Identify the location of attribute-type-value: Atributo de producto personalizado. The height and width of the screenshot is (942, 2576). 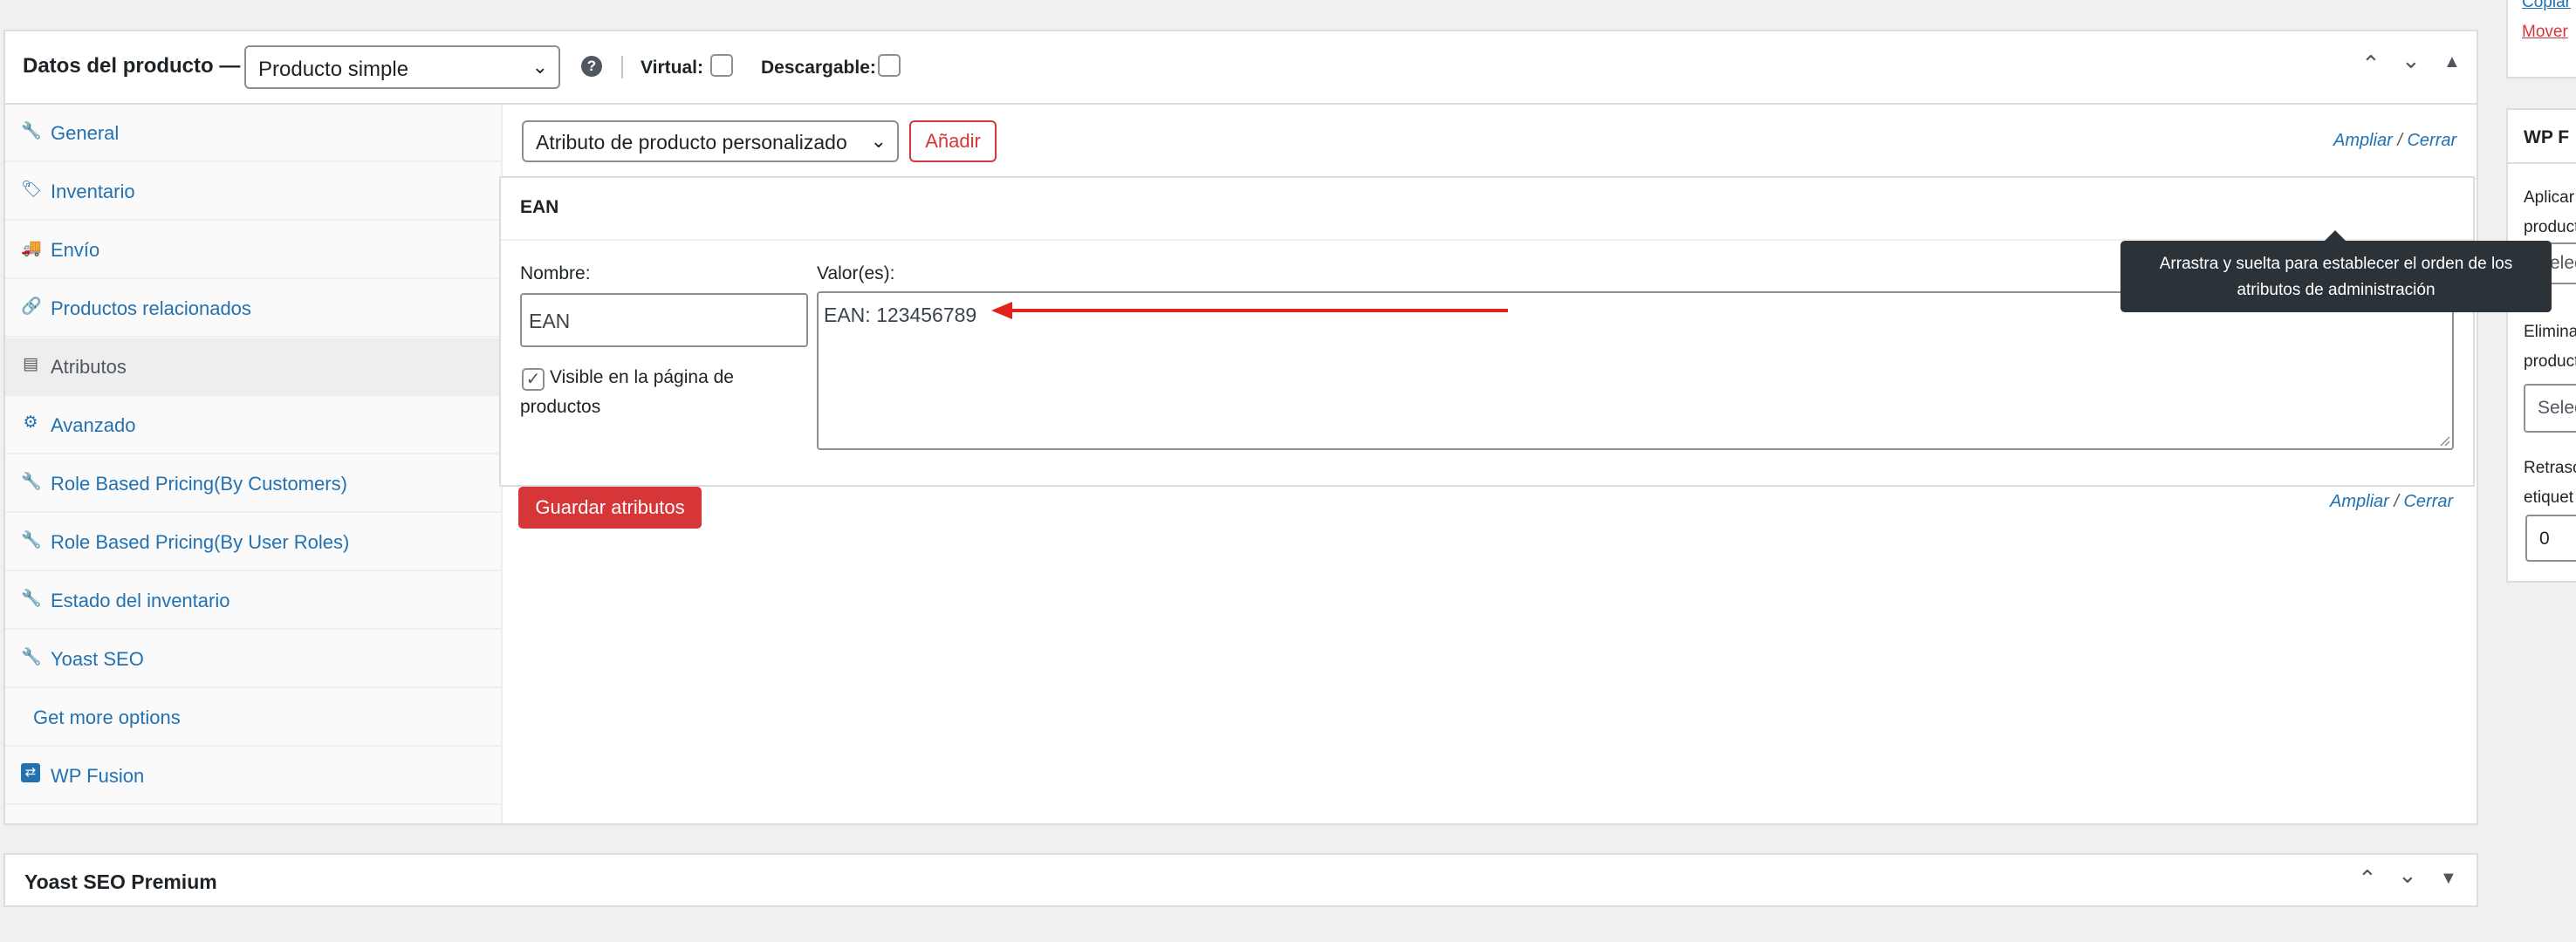
(691, 142).